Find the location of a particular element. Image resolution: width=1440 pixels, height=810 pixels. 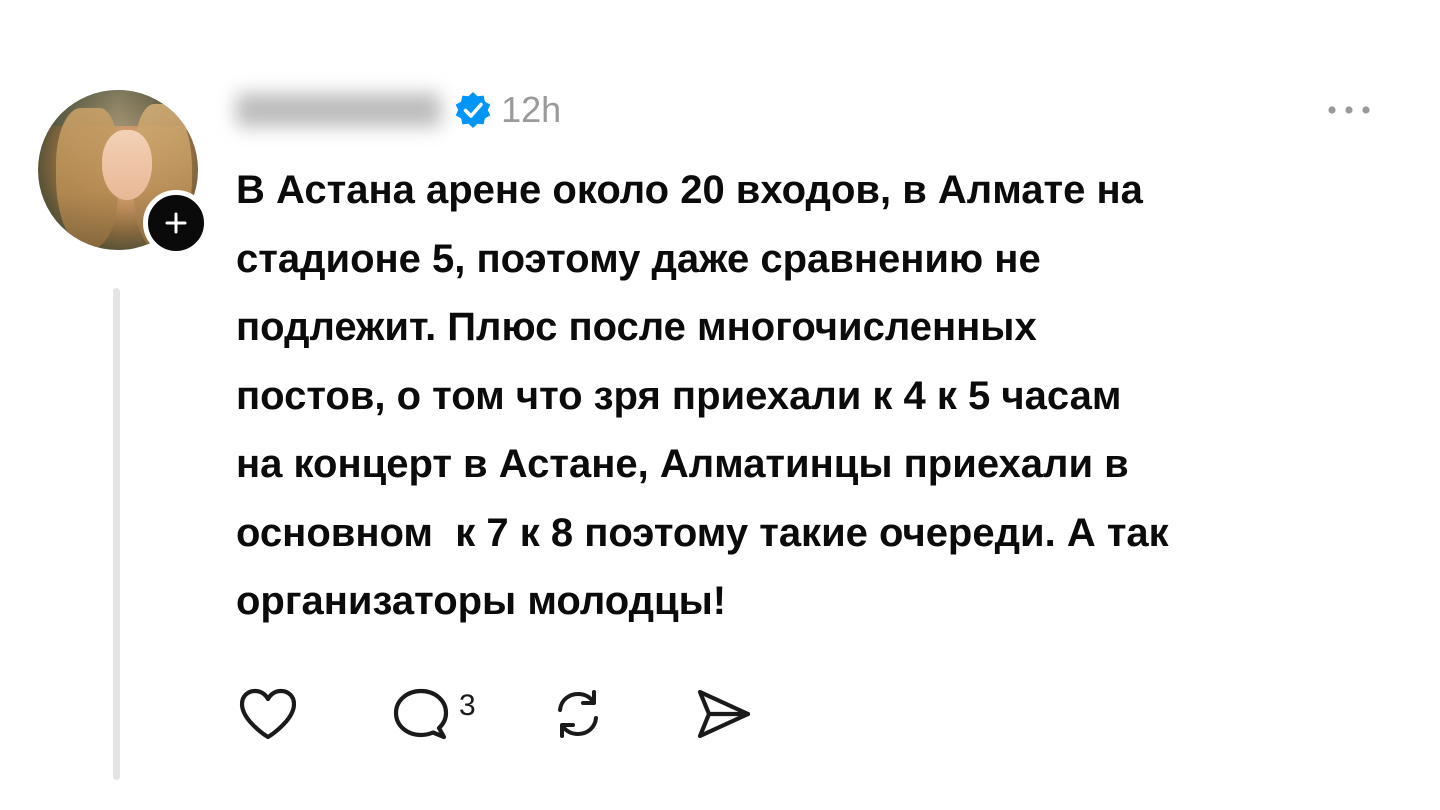

send-icon is located at coordinates (723, 714).